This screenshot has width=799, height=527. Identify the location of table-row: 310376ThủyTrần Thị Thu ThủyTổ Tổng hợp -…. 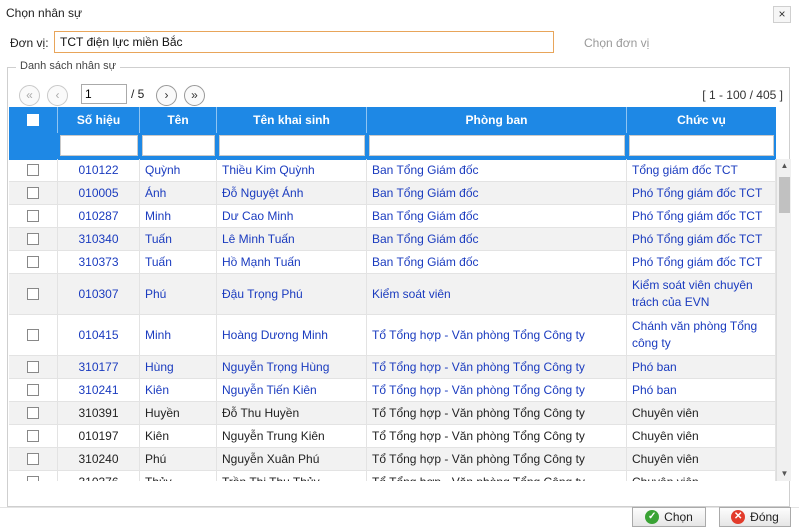
(392, 476).